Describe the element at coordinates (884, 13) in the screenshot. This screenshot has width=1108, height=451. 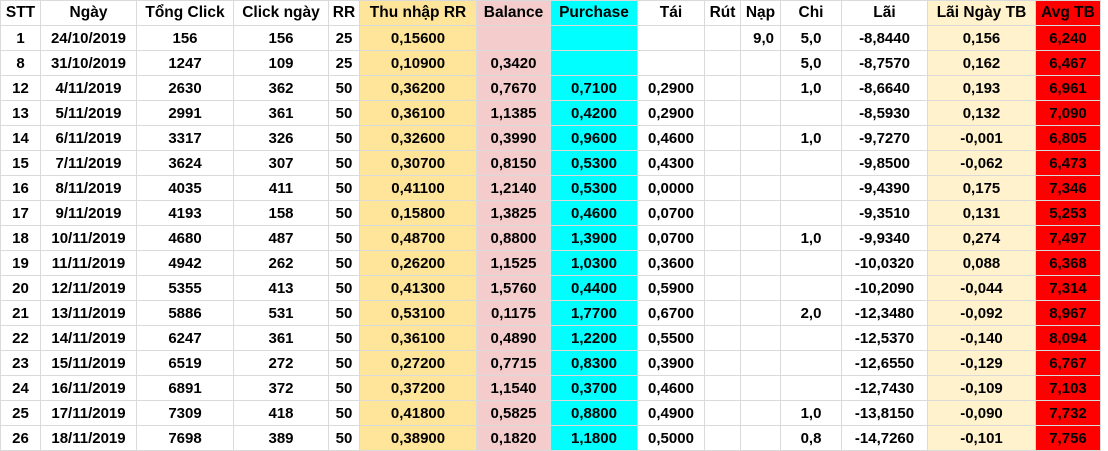
I see `column-header-lai: Lãi` at that location.